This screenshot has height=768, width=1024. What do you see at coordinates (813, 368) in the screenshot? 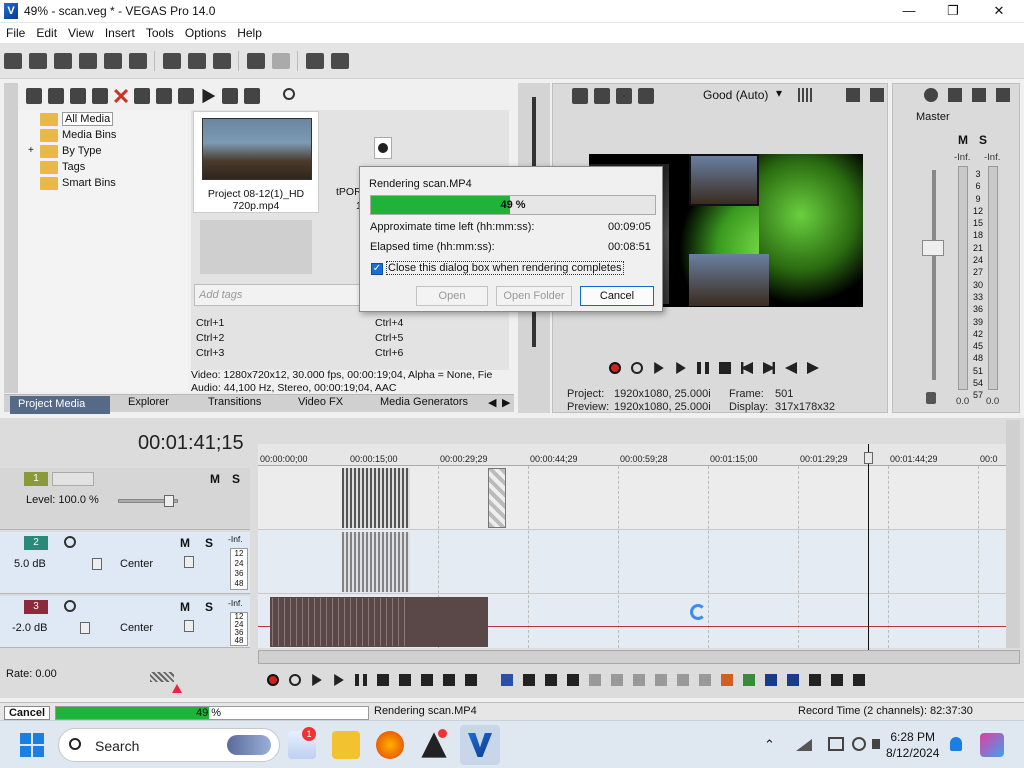
I see `next-frame-icon` at bounding box center [813, 368].